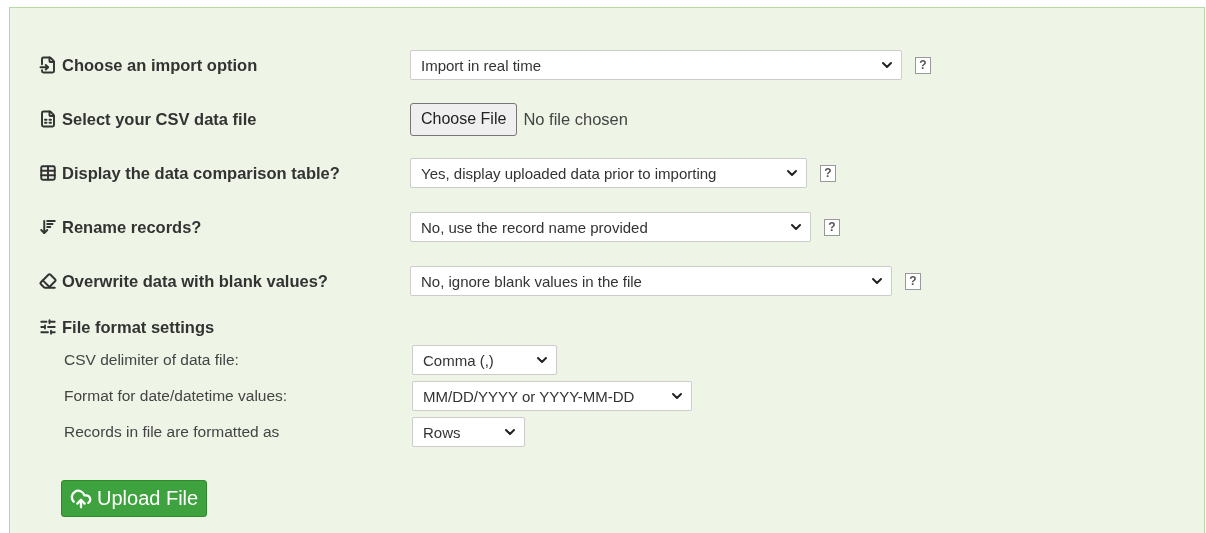 This screenshot has width=1206, height=533. Describe the element at coordinates (464, 119) in the screenshot. I see `choose-file-button: Choose File` at that location.